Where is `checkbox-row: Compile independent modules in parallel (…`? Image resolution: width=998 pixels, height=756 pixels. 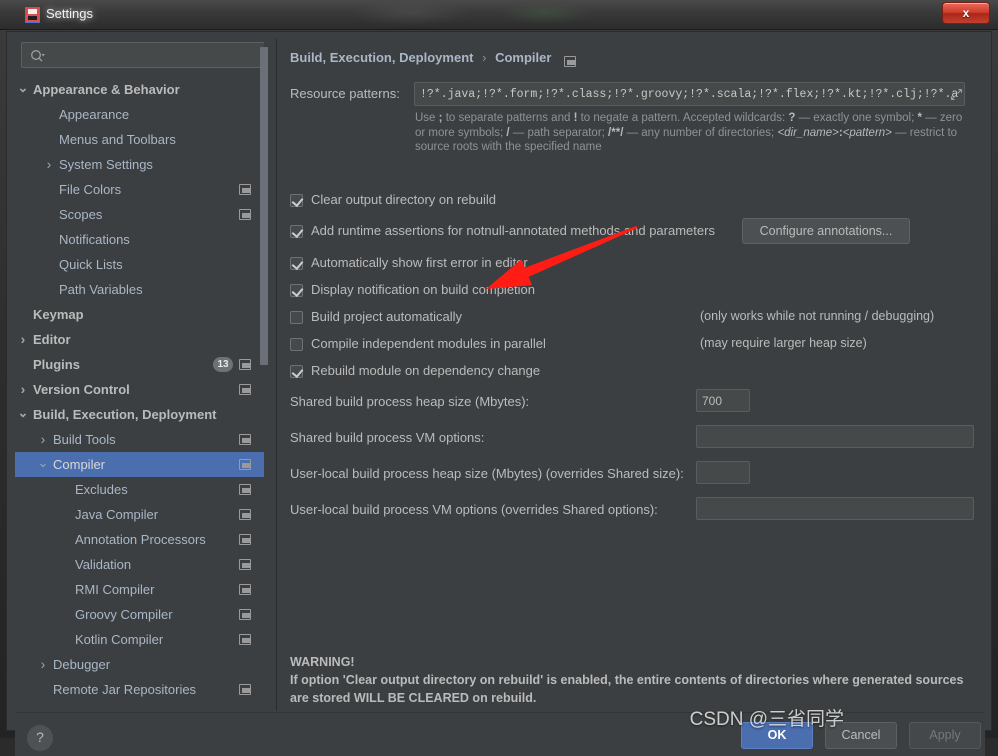
checkbox-row: Compile independent modules in parallel (… is located at coordinates (635, 345).